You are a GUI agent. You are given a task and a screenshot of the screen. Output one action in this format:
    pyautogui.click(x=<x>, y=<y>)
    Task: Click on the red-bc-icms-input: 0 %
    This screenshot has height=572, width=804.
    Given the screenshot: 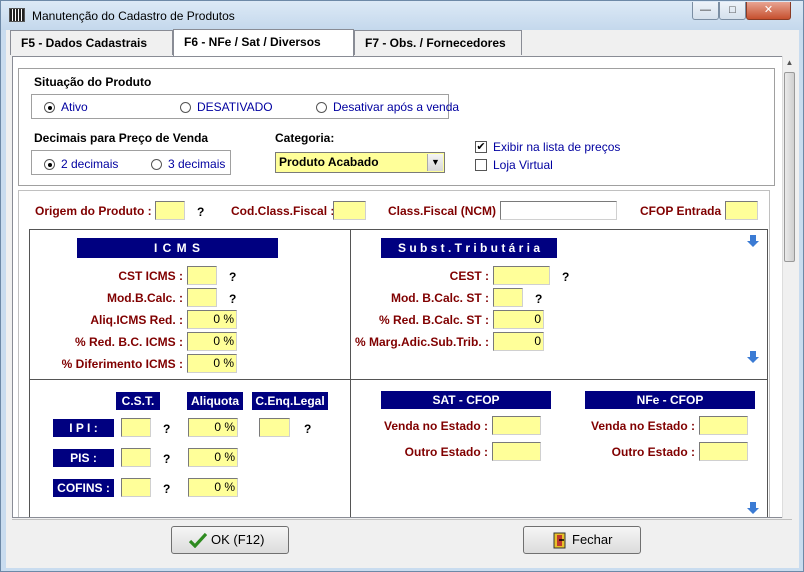 What is the action you would take?
    pyautogui.click(x=212, y=341)
    